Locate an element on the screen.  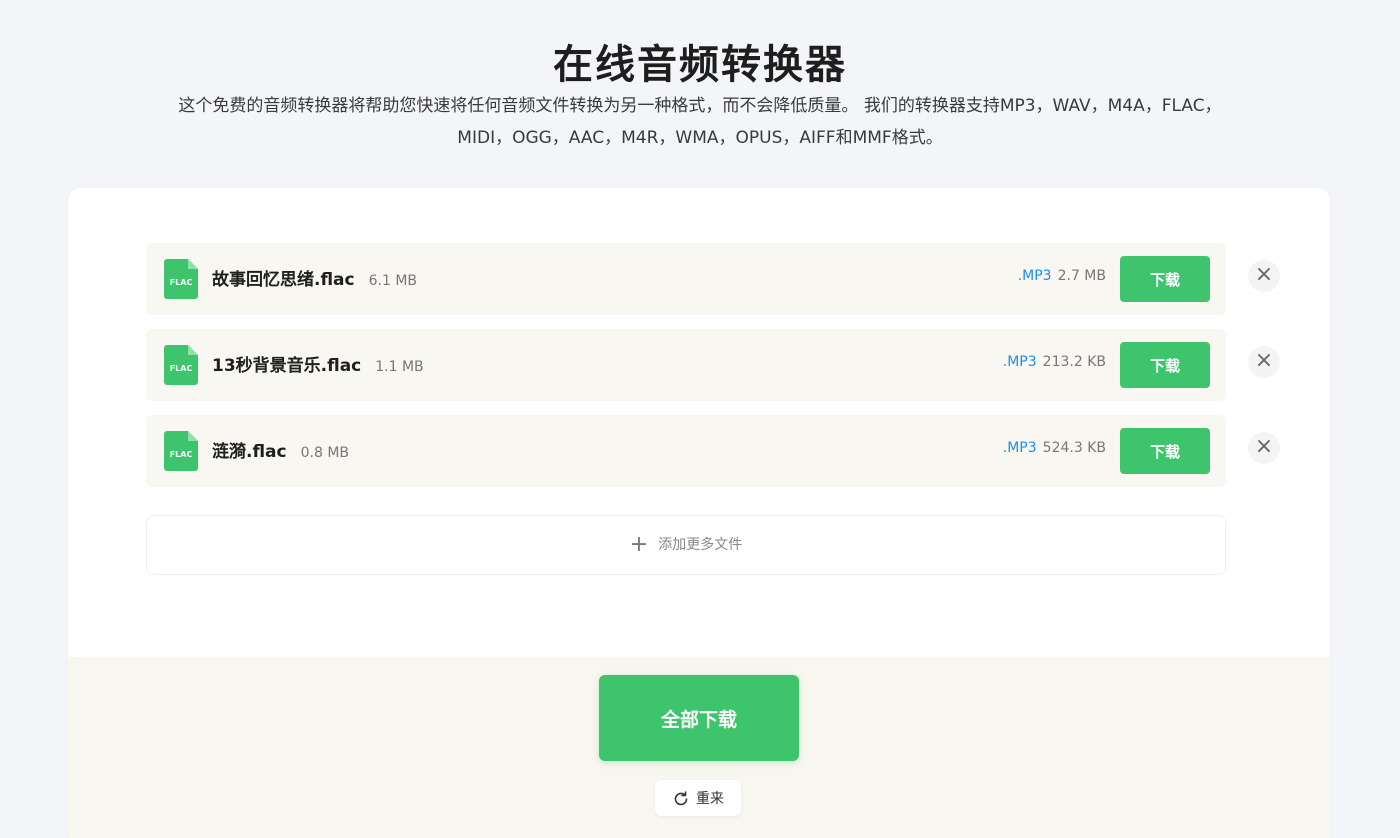
output-info: .MP3 2.7 MB is located at coordinates (1062, 276).